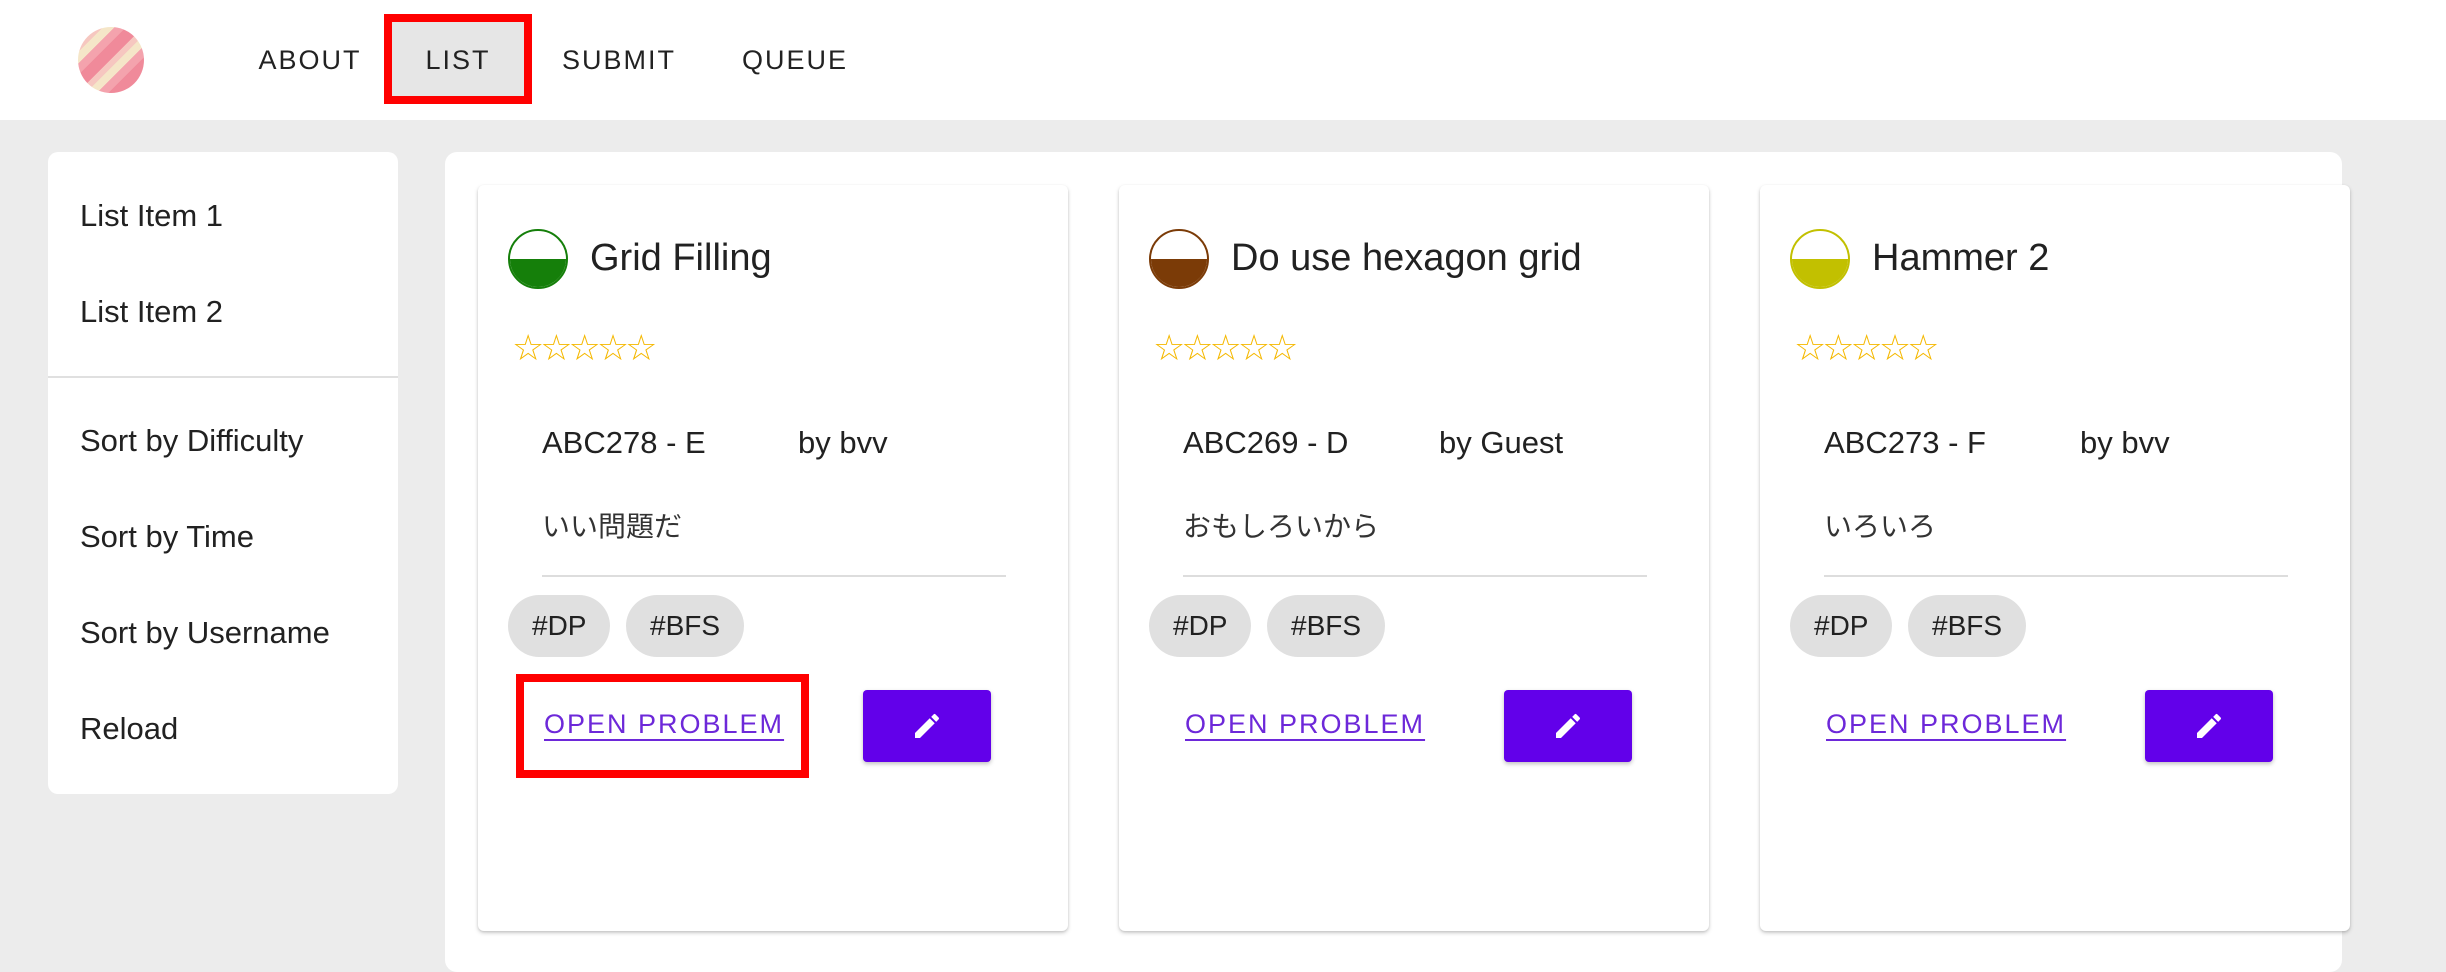  Describe the element at coordinates (223, 377) in the screenshot. I see `sidebar-divider` at that location.